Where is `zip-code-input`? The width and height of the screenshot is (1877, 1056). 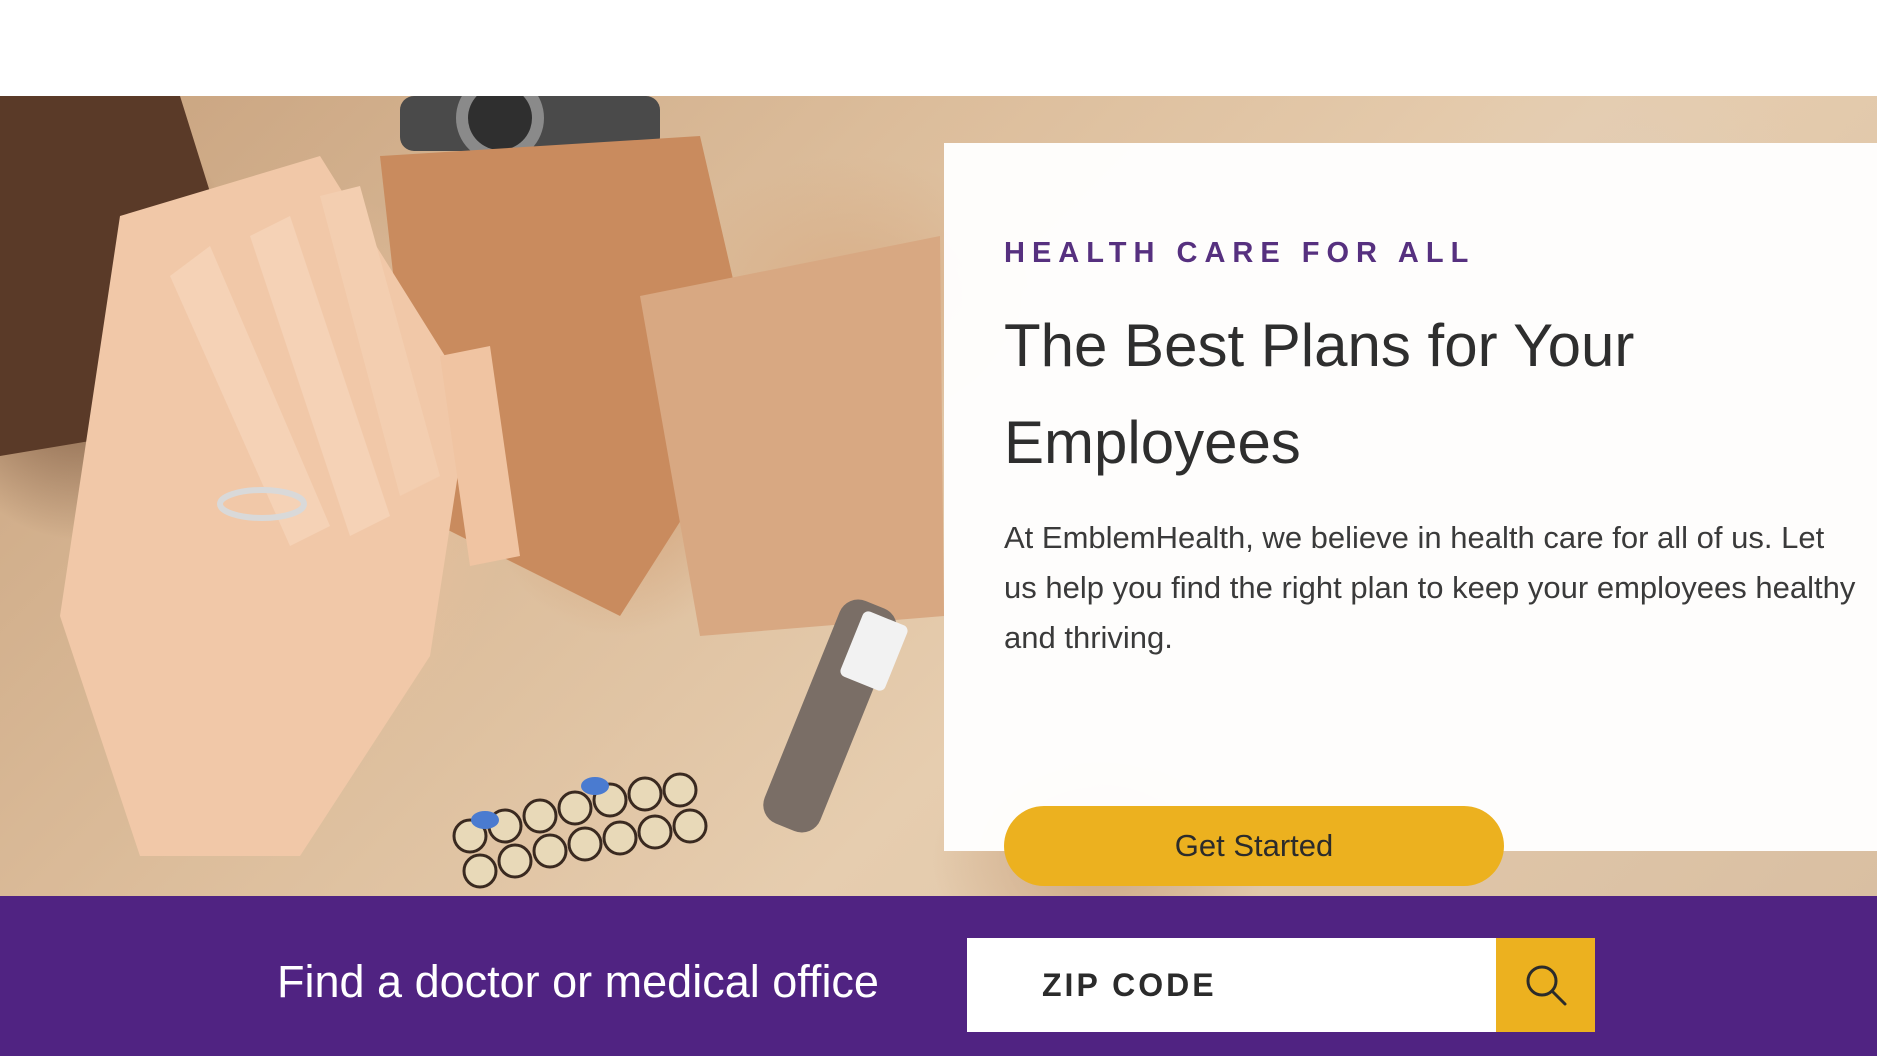 zip-code-input is located at coordinates (1231, 985).